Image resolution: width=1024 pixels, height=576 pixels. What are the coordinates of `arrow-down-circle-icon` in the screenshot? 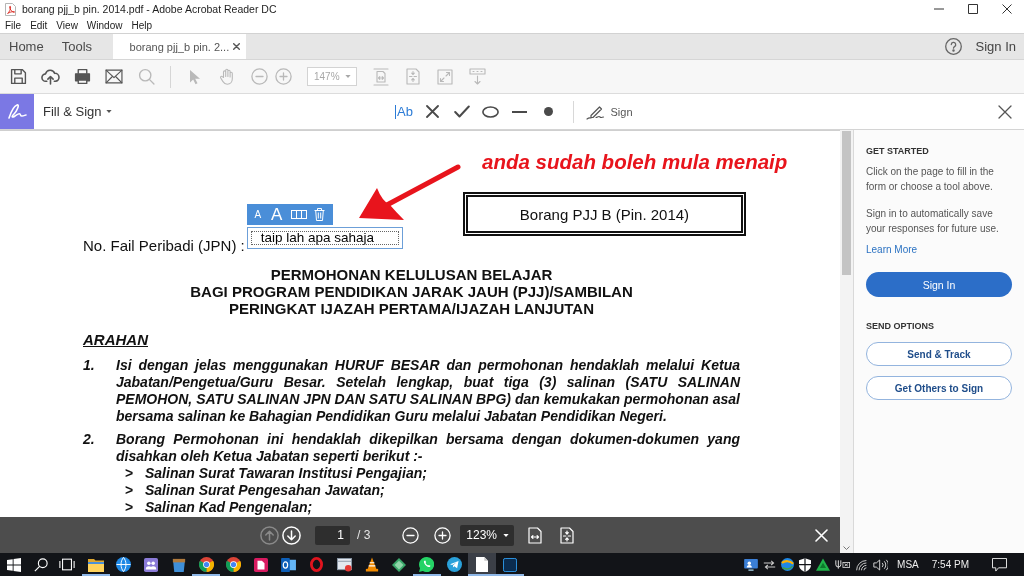 It's located at (291, 535).